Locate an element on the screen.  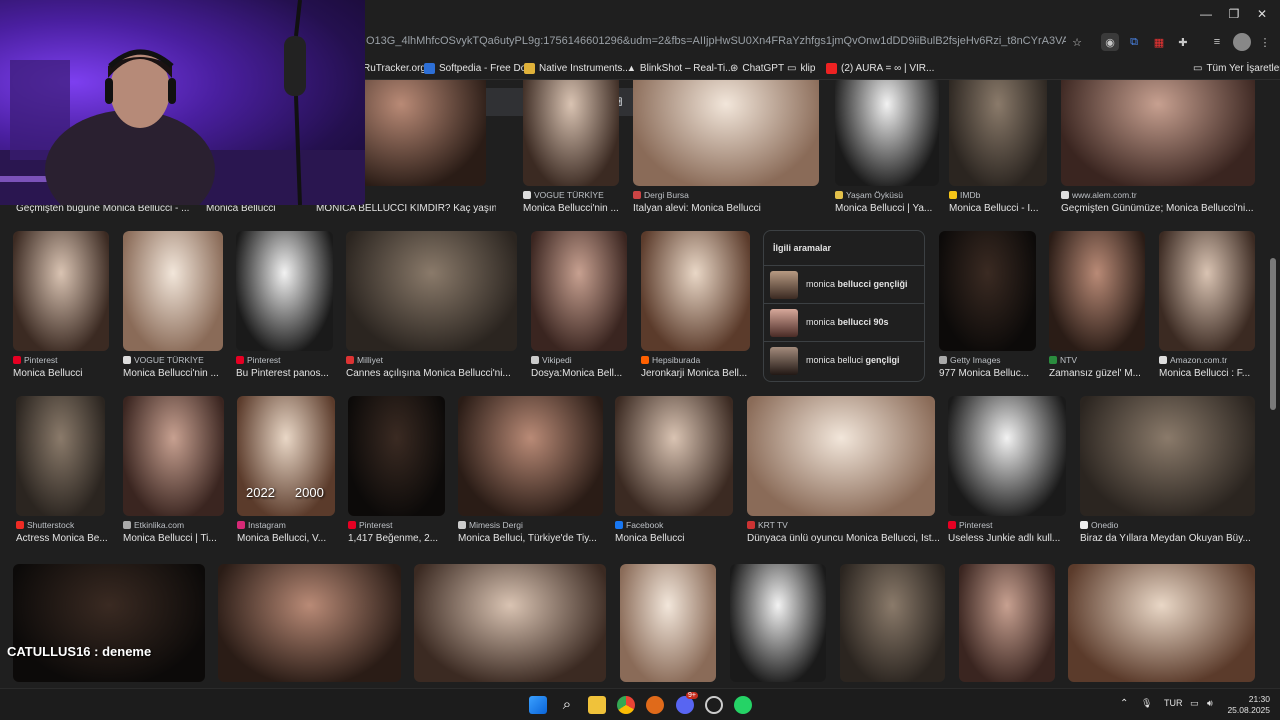
minimize-button: — is located at coordinates (1206, 14).